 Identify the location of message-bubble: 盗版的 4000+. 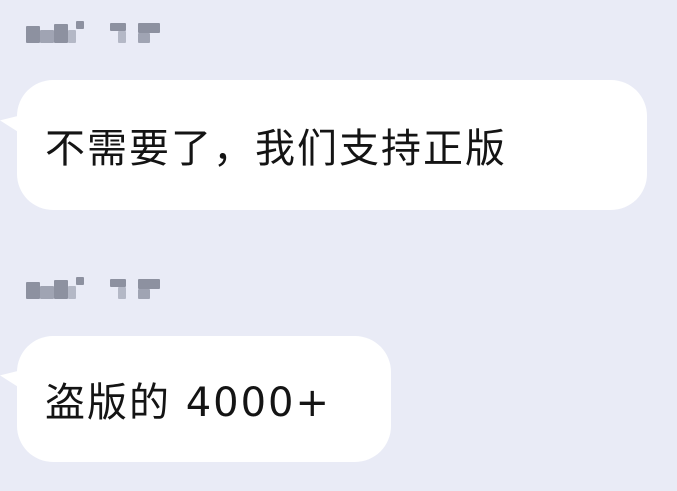
(204, 399).